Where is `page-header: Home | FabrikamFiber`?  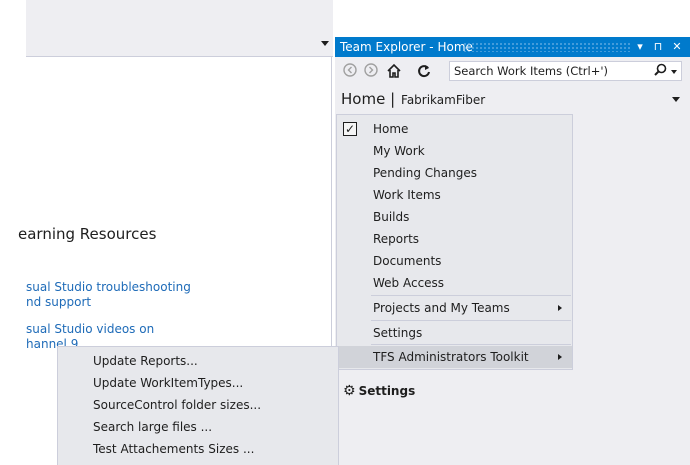
page-header: Home | FabrikamFiber is located at coordinates (413, 101).